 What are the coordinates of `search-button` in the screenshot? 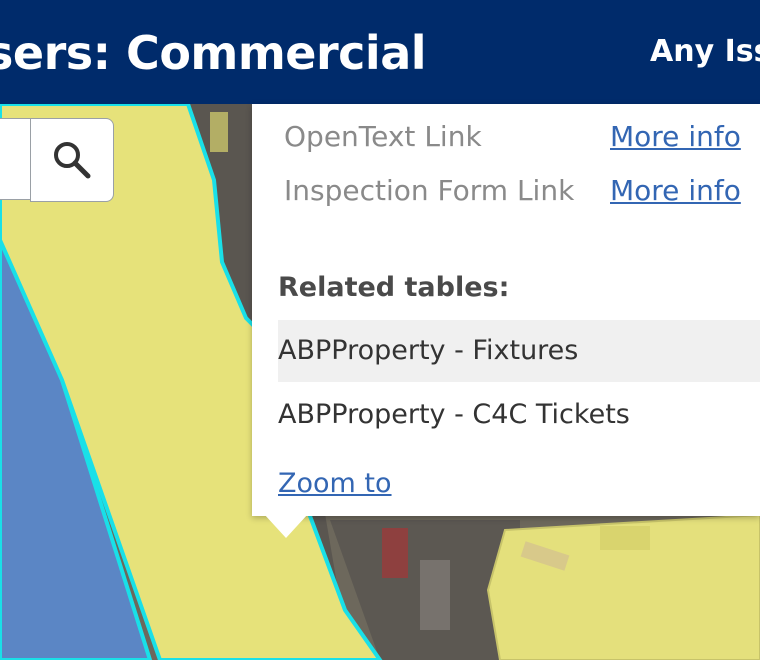 It's located at (72, 160).